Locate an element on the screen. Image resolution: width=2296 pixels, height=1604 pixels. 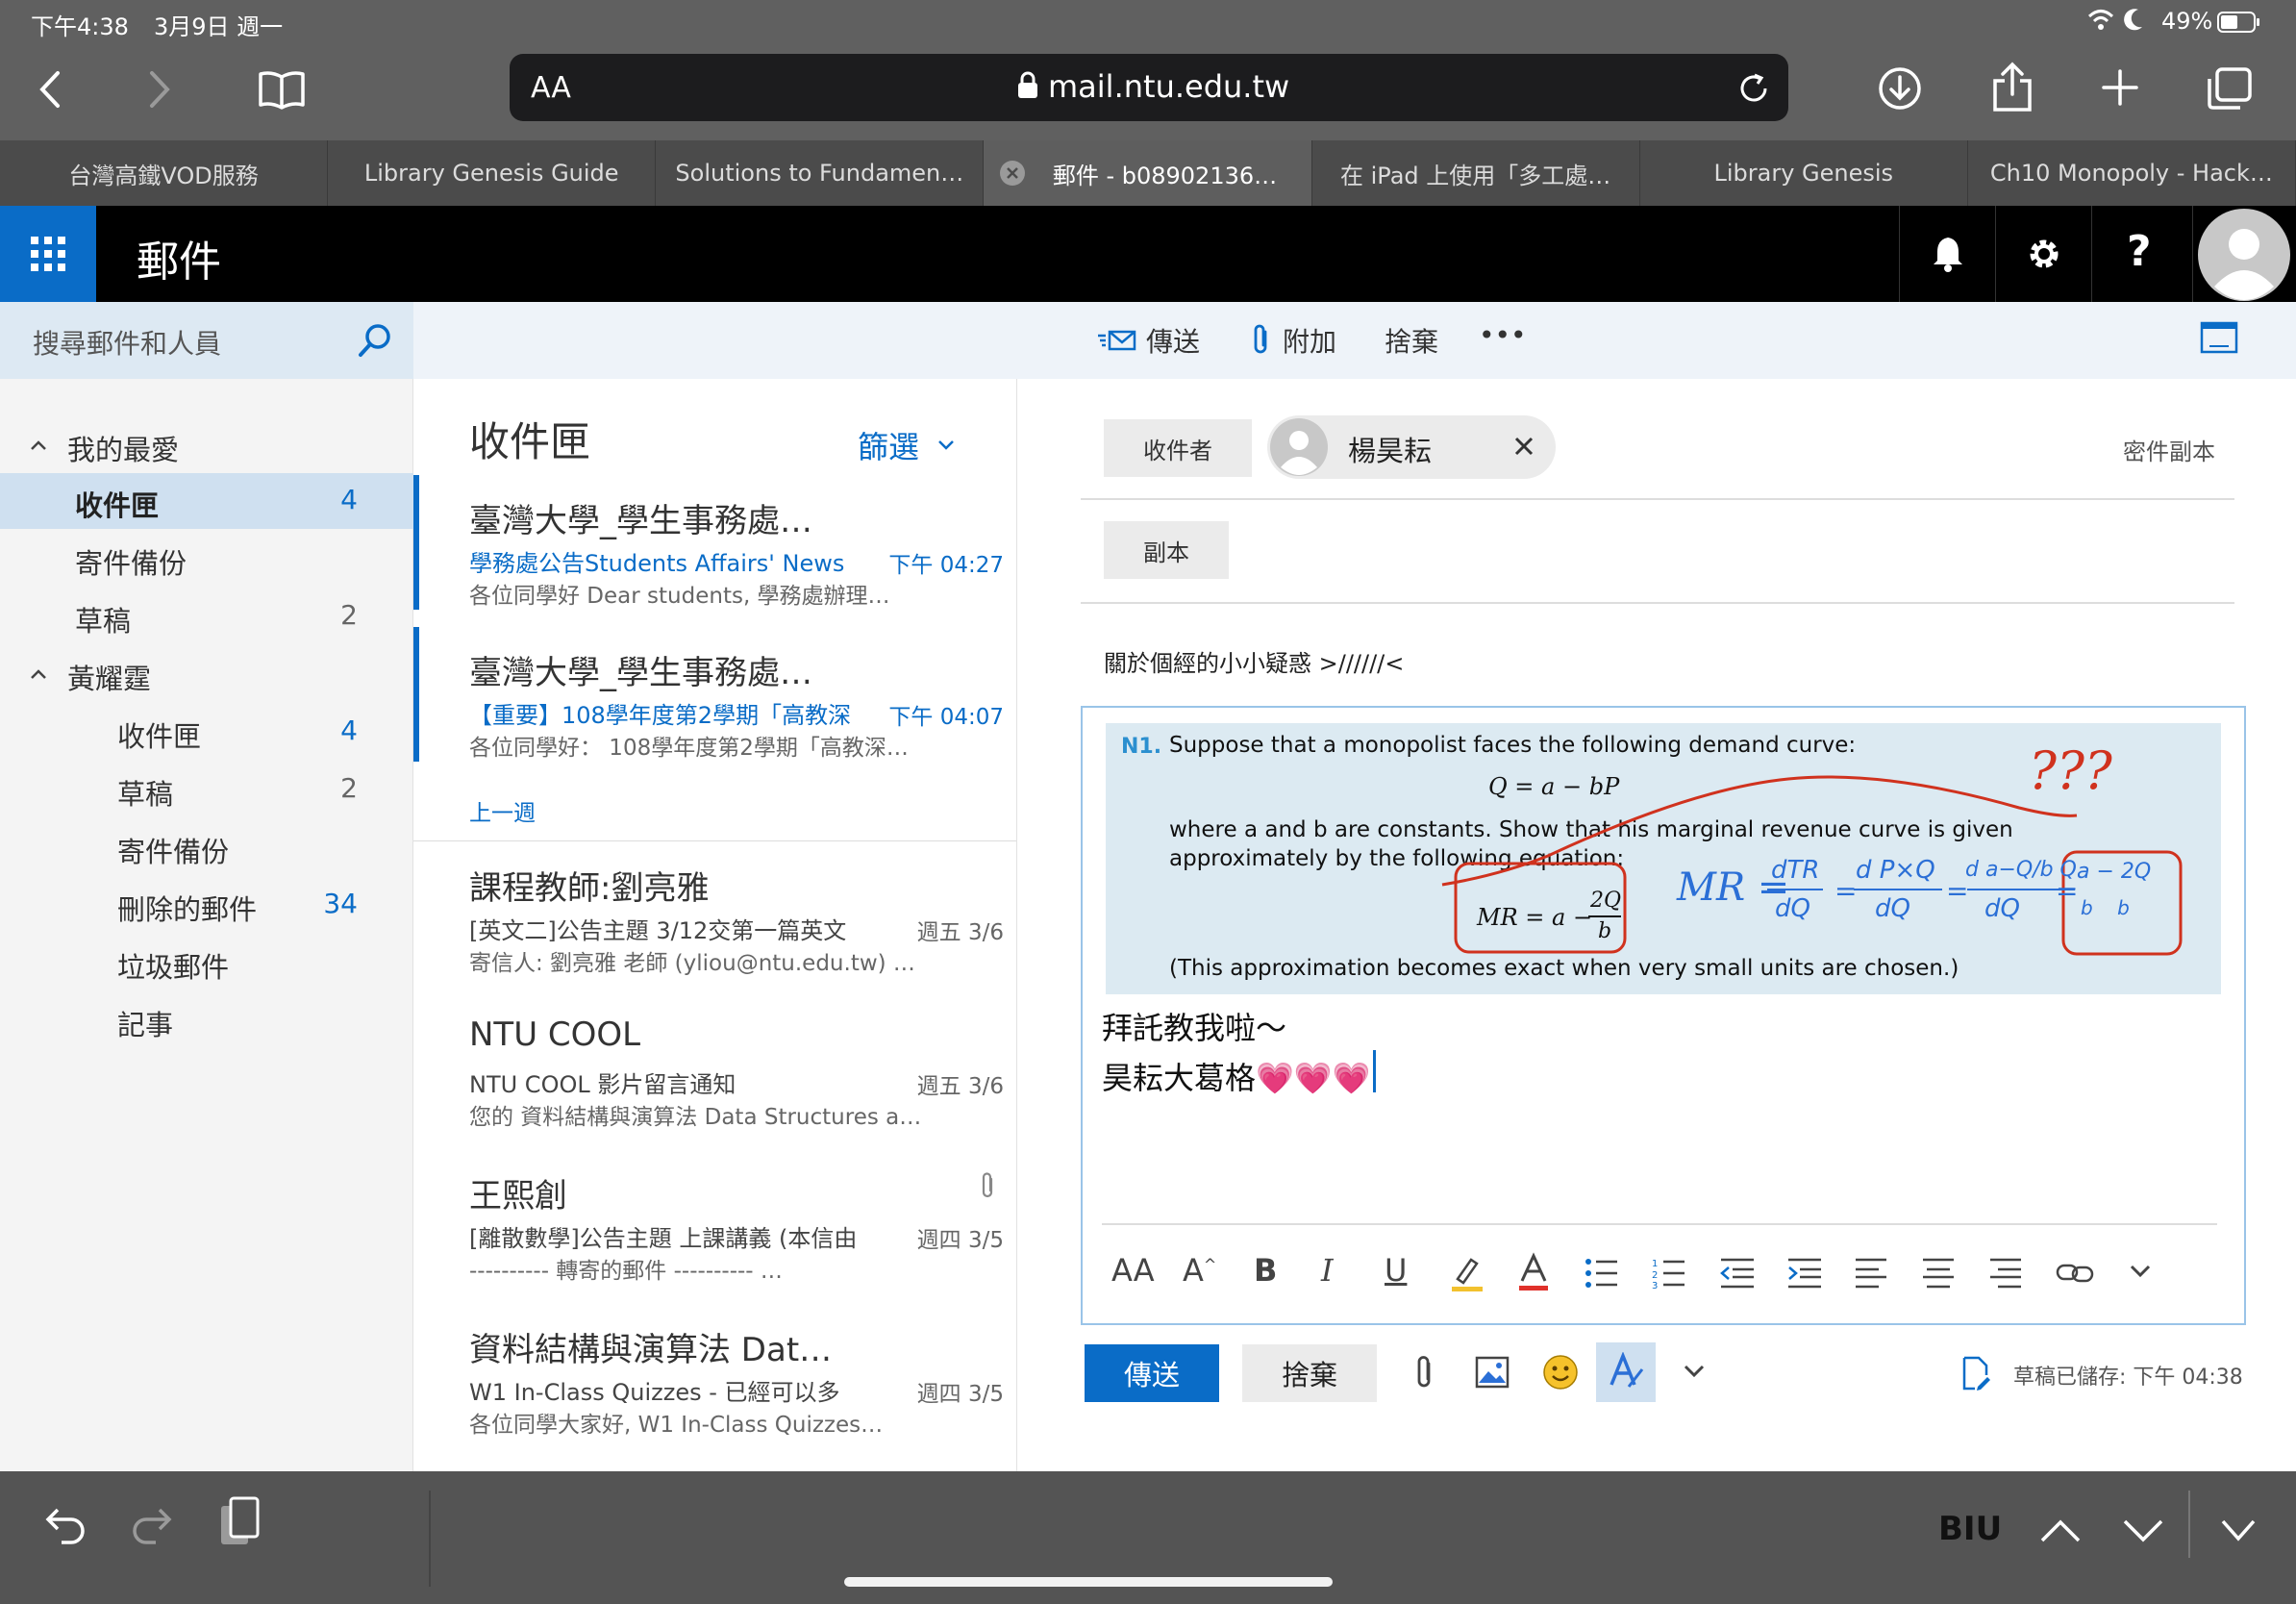
more-formatting-chevron-icon is located at coordinates (2140, 1271).